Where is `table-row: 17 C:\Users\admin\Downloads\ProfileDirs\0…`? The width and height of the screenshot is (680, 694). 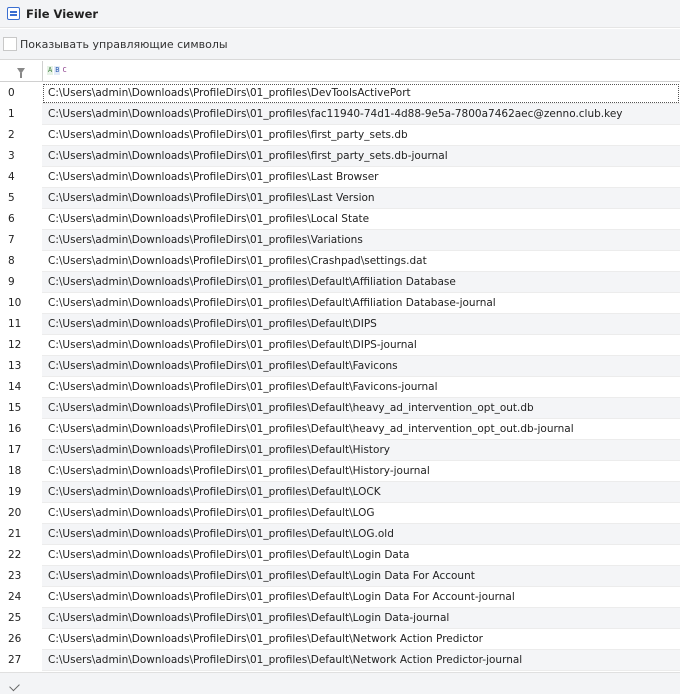 table-row: 17 C:\Users\admin\Downloads\ProfileDirs\0… is located at coordinates (340, 450).